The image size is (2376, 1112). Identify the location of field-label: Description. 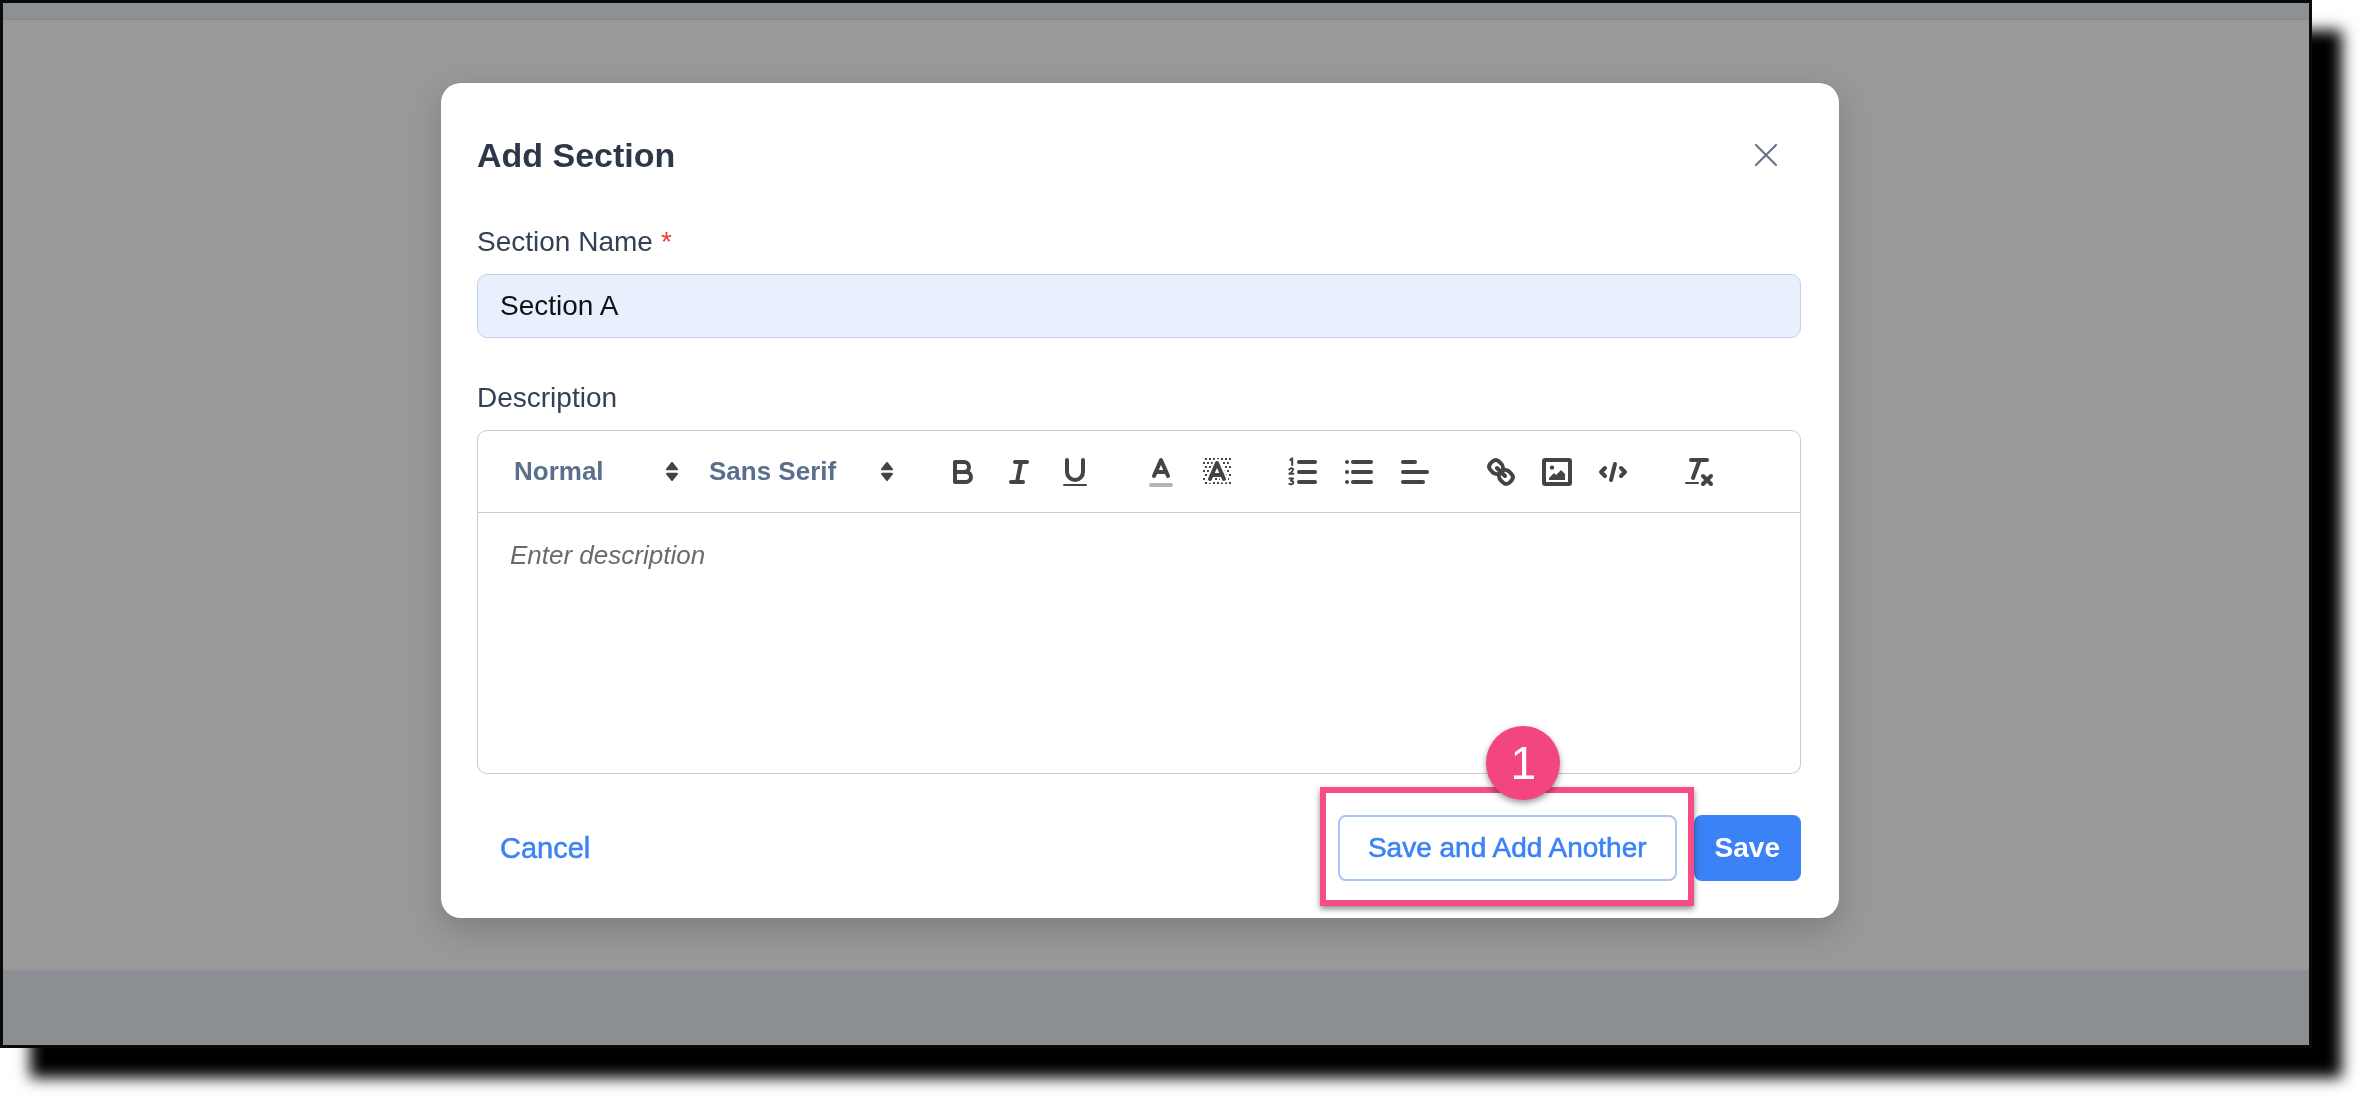
(547, 398).